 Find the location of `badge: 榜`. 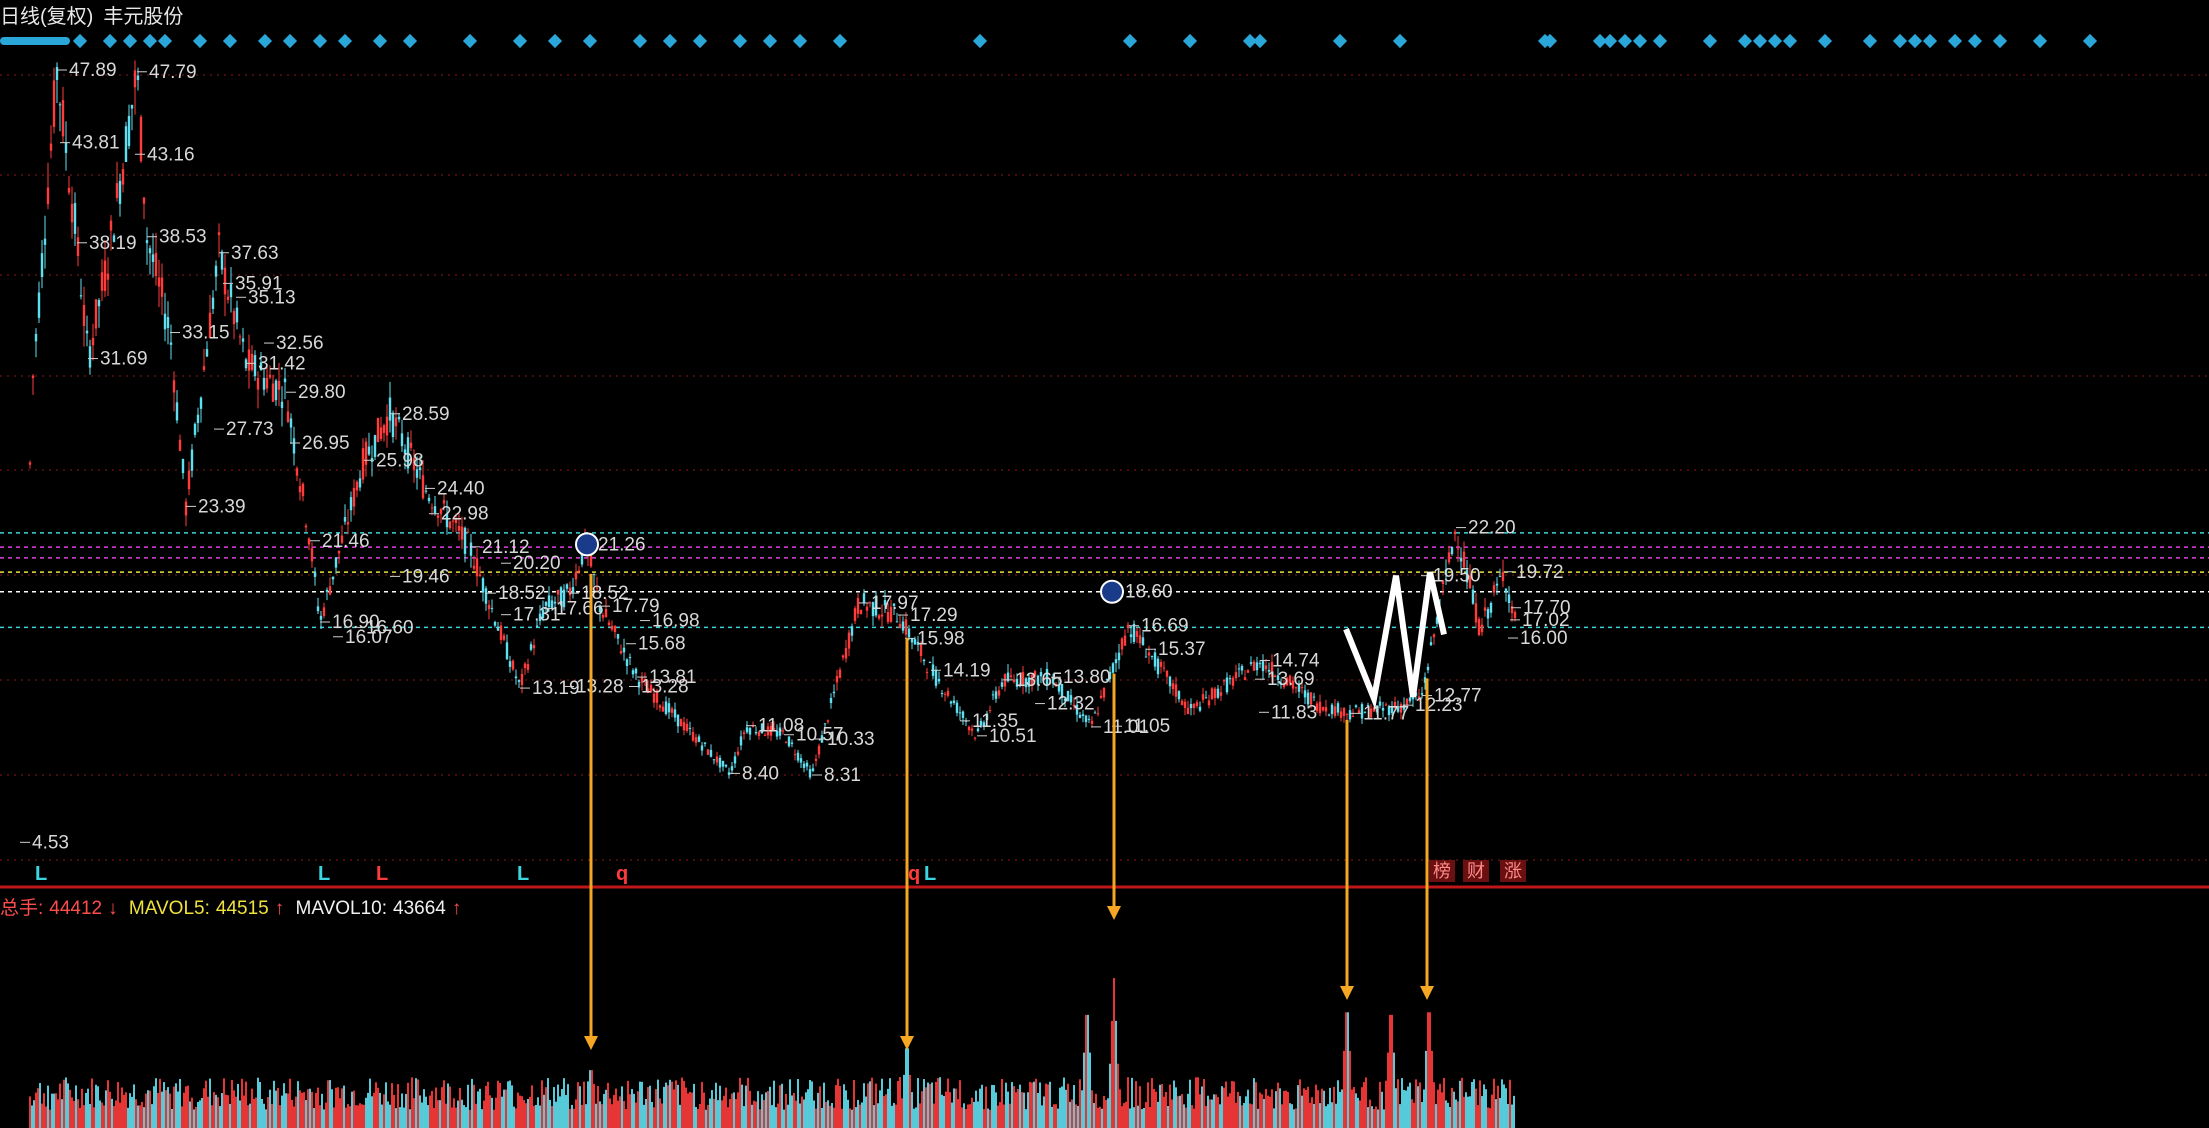

badge: 榜 is located at coordinates (1442, 871).